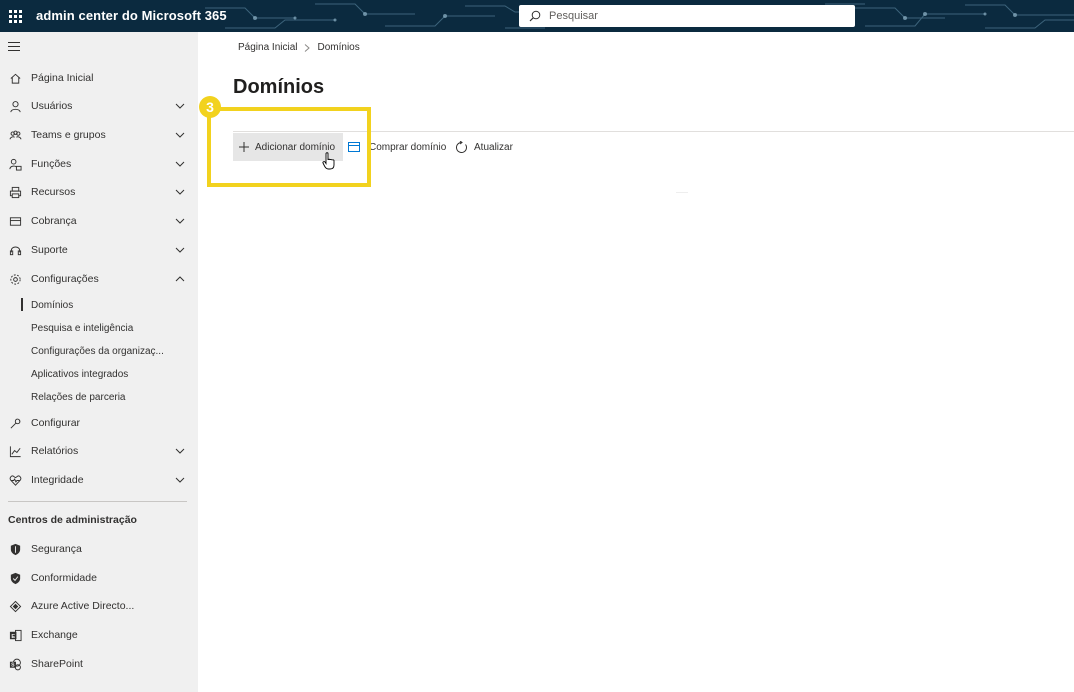 The height and width of the screenshot is (692, 1074). I want to click on gear-icon, so click(15, 279).